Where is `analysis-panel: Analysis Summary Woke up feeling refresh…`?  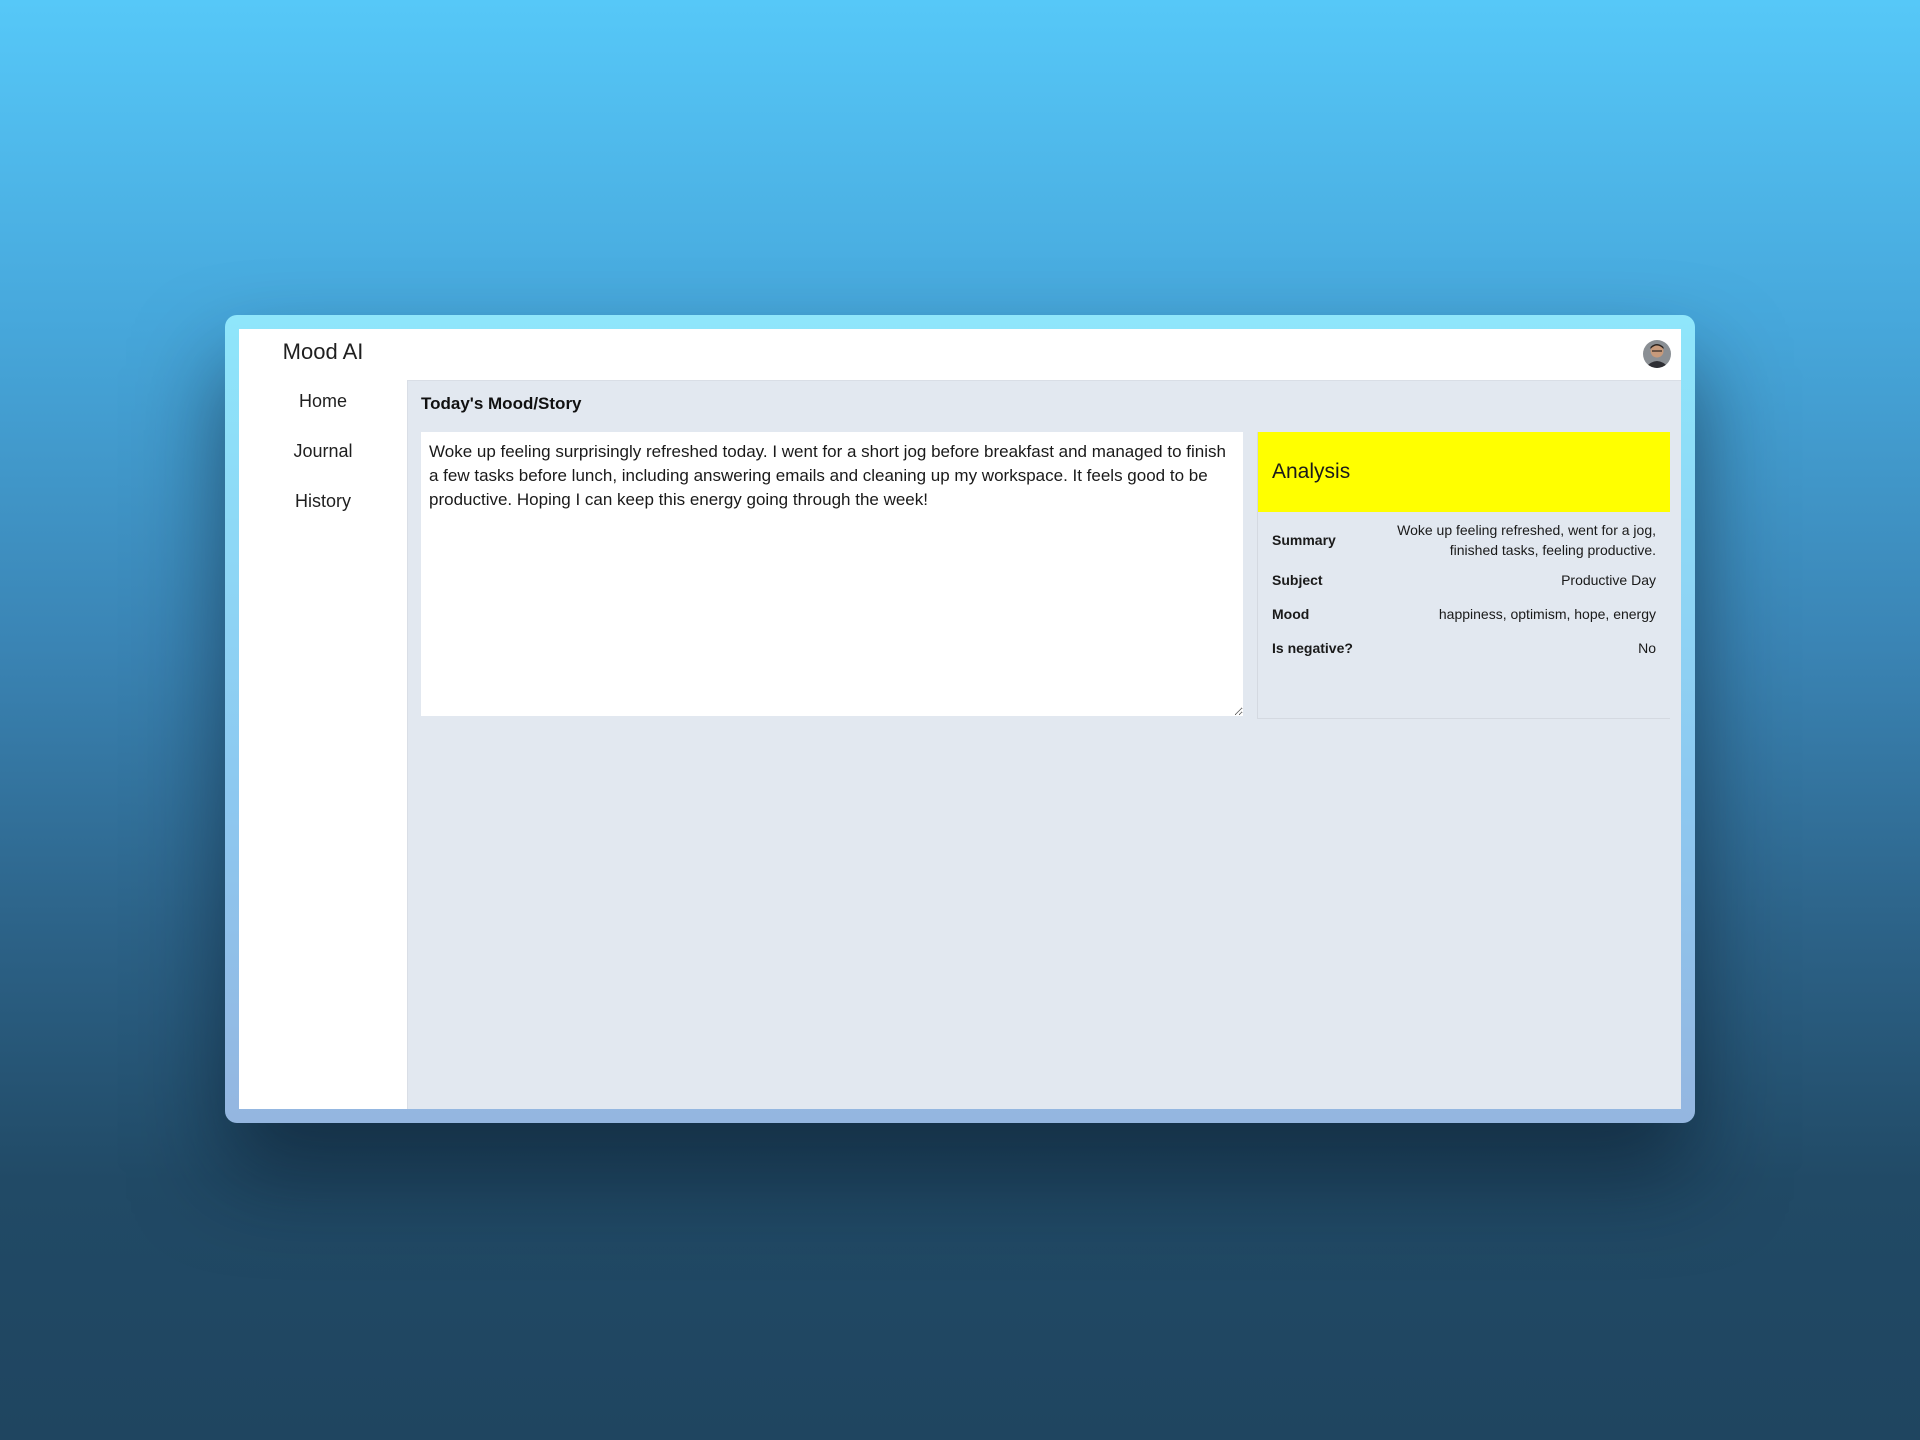
analysis-panel: Analysis Summary Woke up feeling refresh… is located at coordinates (1463, 575).